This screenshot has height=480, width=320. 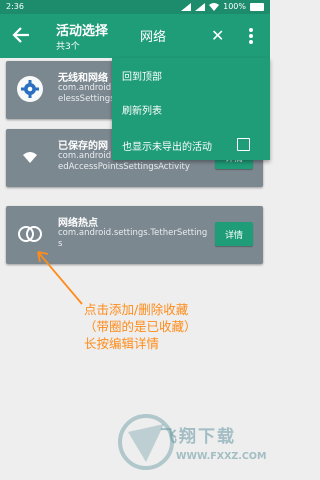 I want to click on clear-search-icon: ✕, so click(x=217, y=35).